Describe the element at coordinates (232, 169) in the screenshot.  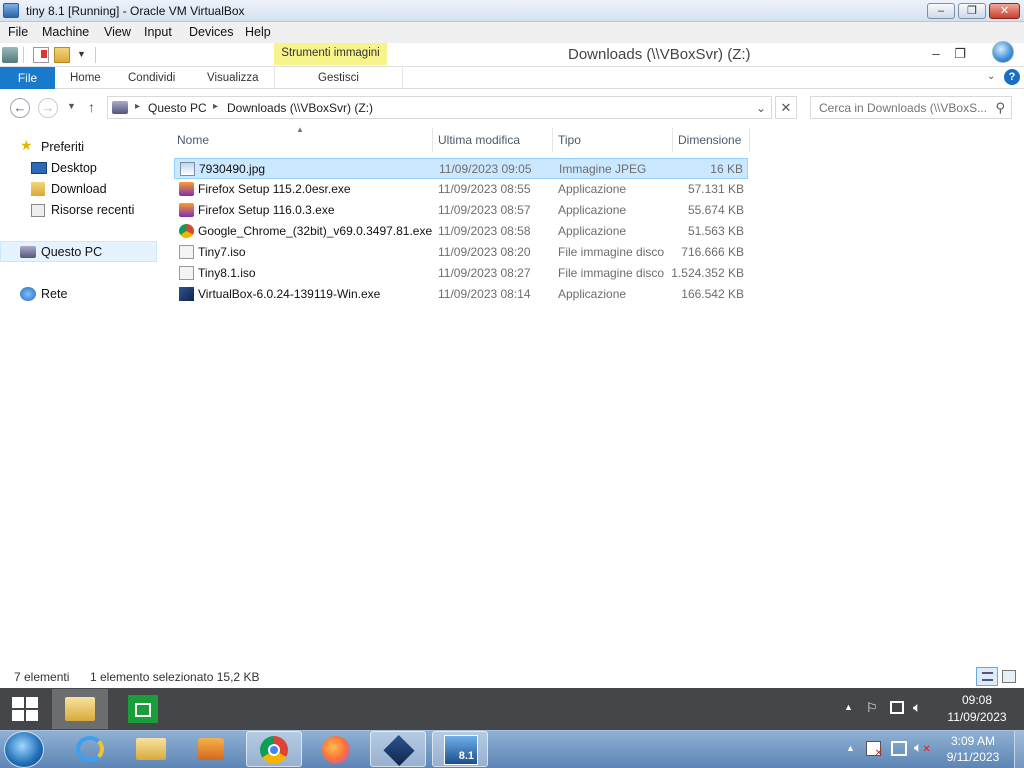
I see `file-name: 7930490.jpg` at that location.